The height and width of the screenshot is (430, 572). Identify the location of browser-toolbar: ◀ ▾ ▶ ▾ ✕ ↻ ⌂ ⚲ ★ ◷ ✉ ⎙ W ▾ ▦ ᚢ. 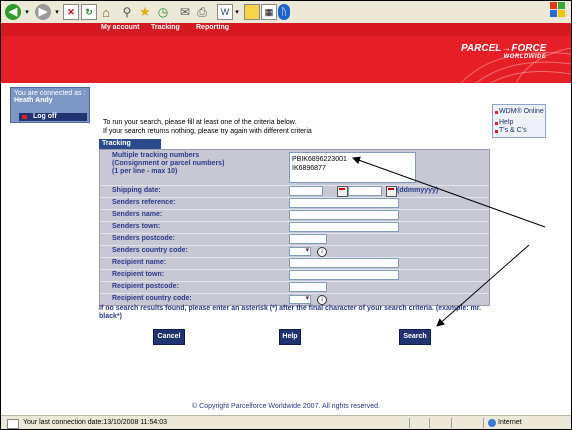
(286, 12).